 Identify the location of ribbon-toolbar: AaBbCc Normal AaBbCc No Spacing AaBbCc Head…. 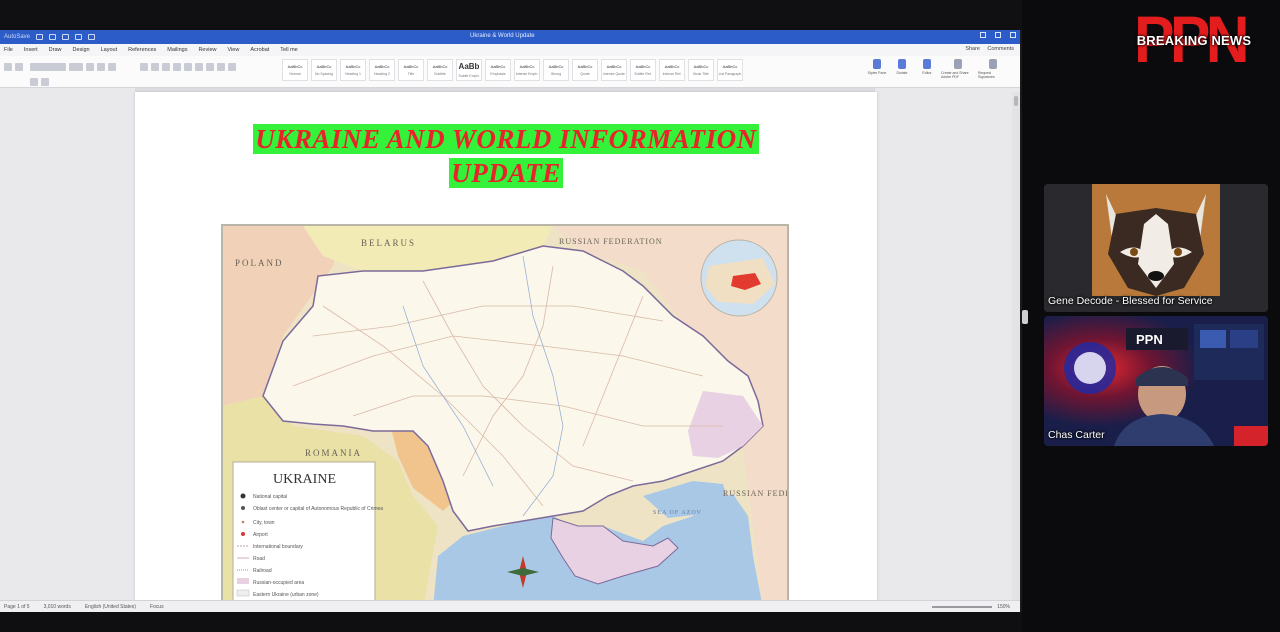
(510, 72).